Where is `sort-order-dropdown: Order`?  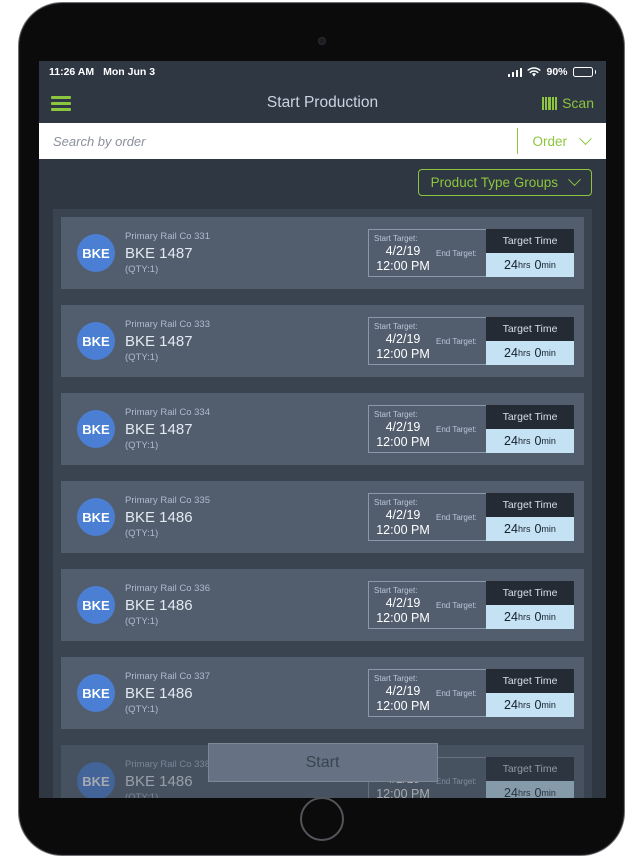
sort-order-dropdown: Order is located at coordinates (561, 141).